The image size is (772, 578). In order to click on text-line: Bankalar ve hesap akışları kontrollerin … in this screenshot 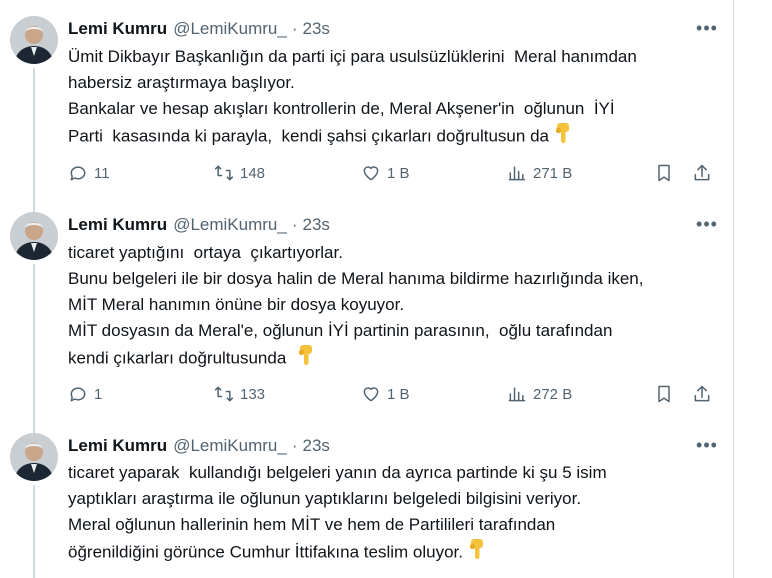, I will do `click(341, 108)`.